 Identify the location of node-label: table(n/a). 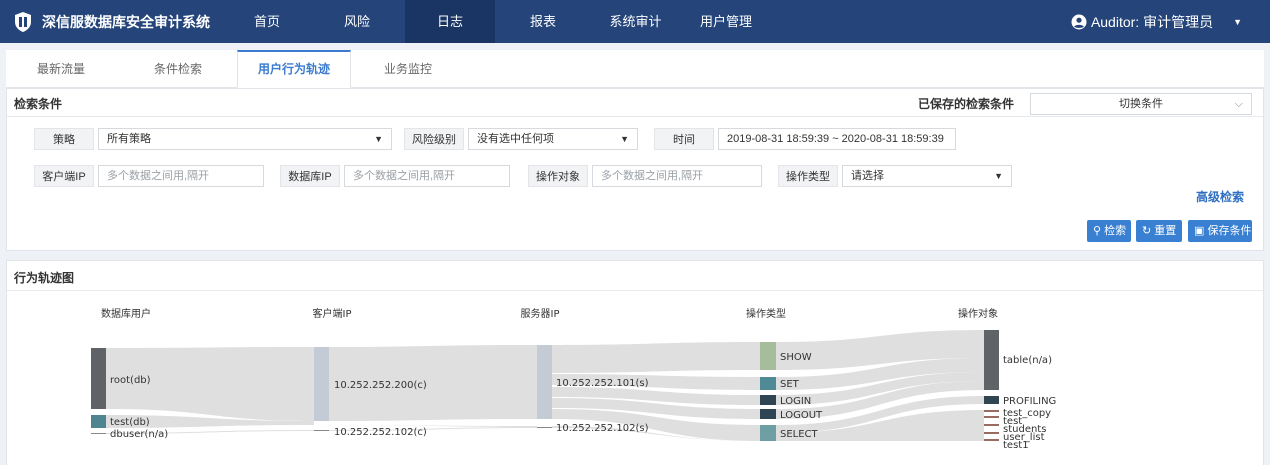
(1027, 360).